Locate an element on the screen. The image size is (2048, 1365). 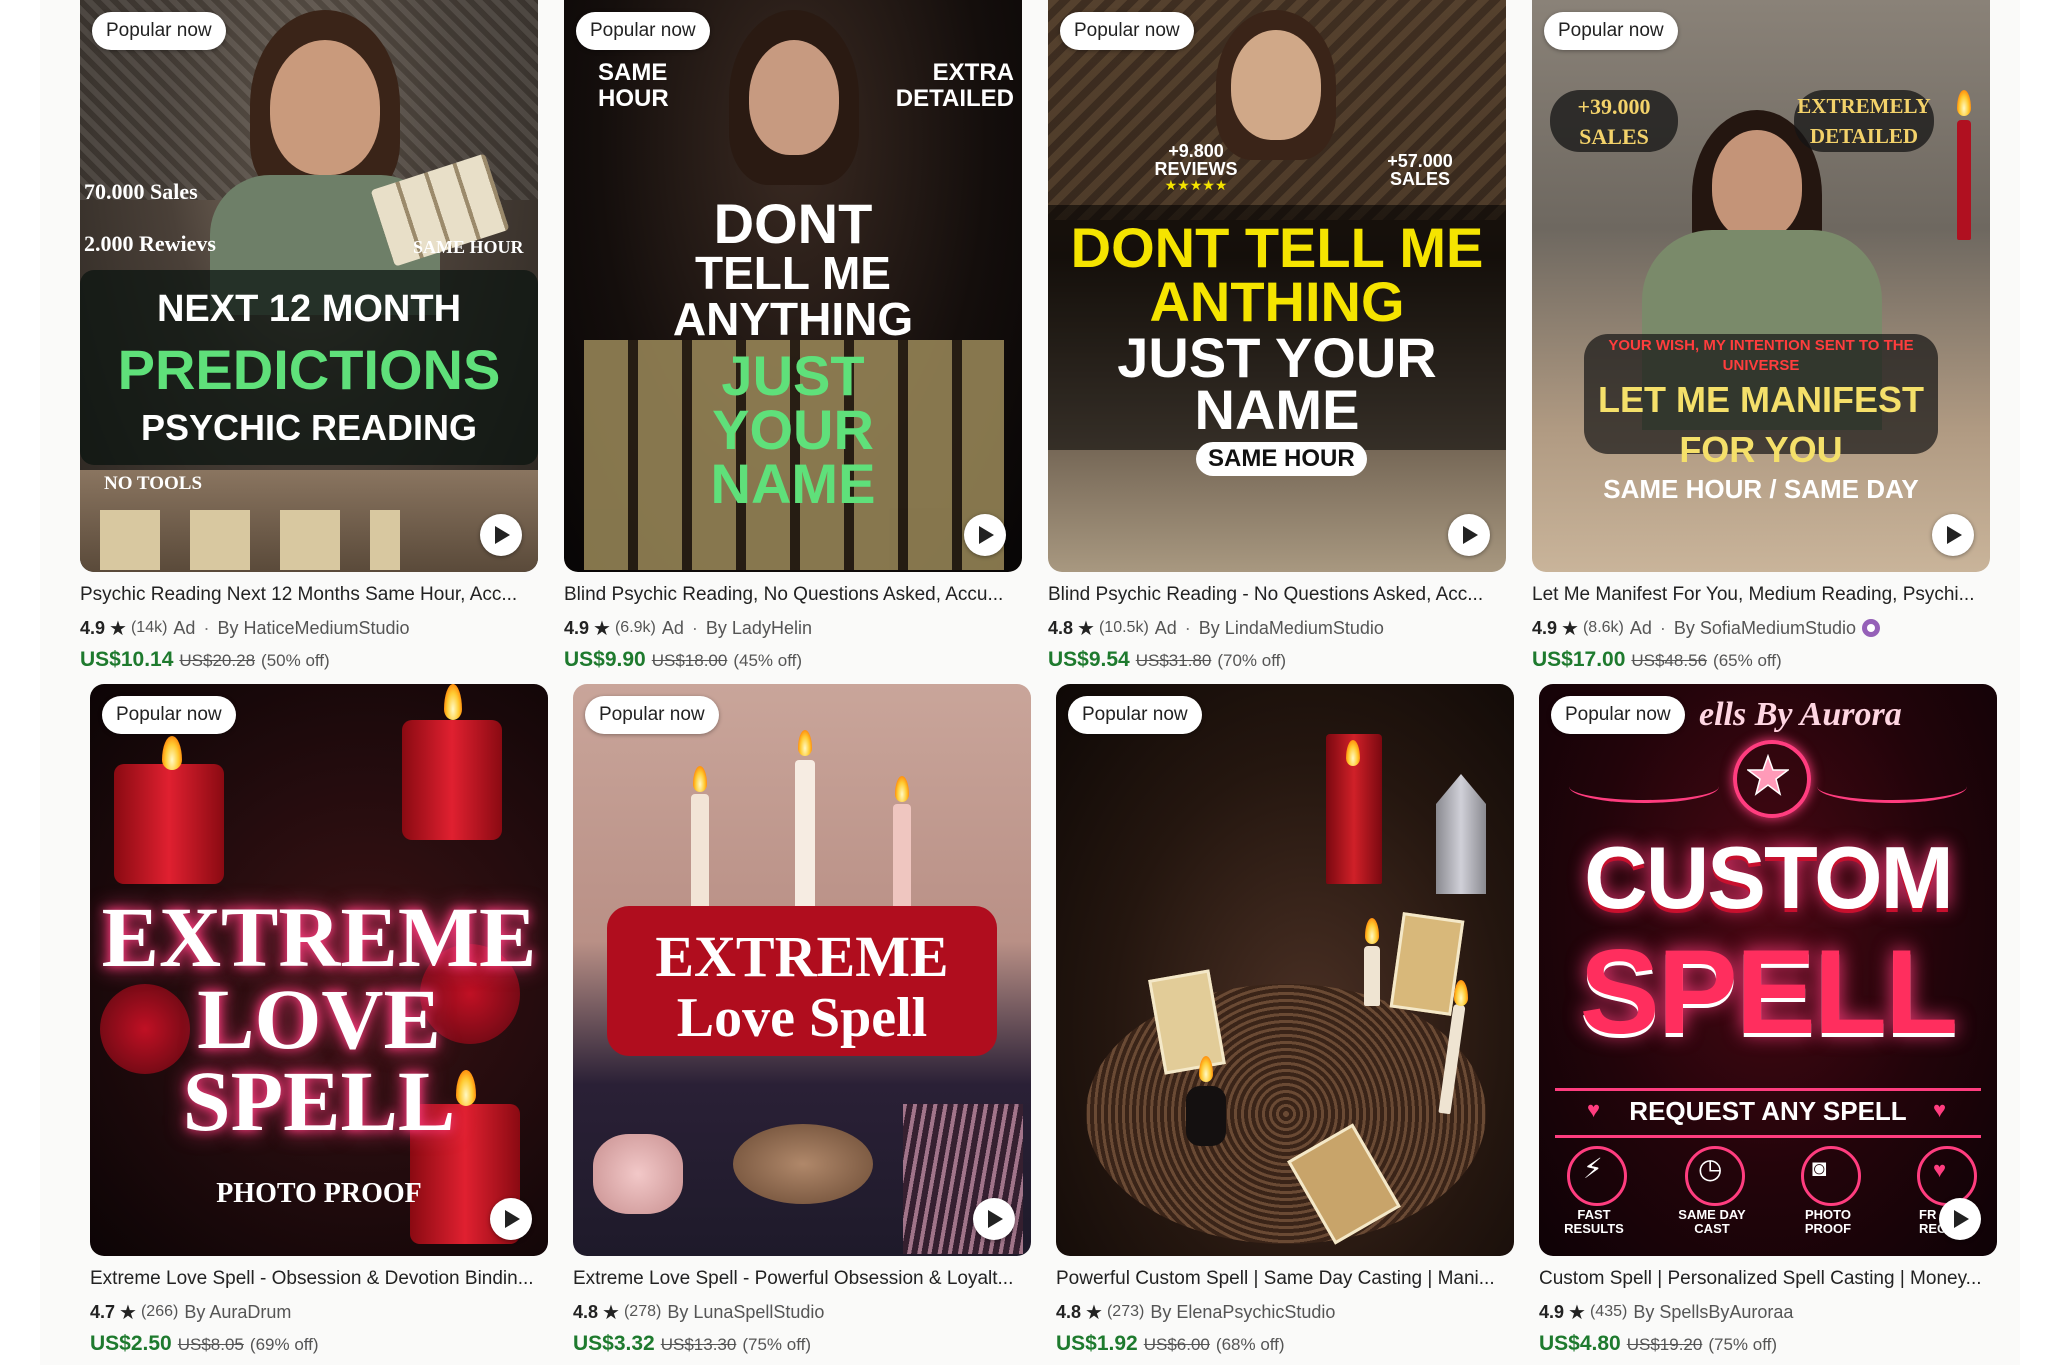
listing-price: US$2.50 US$8.05 (69% off) is located at coordinates (319, 1346).